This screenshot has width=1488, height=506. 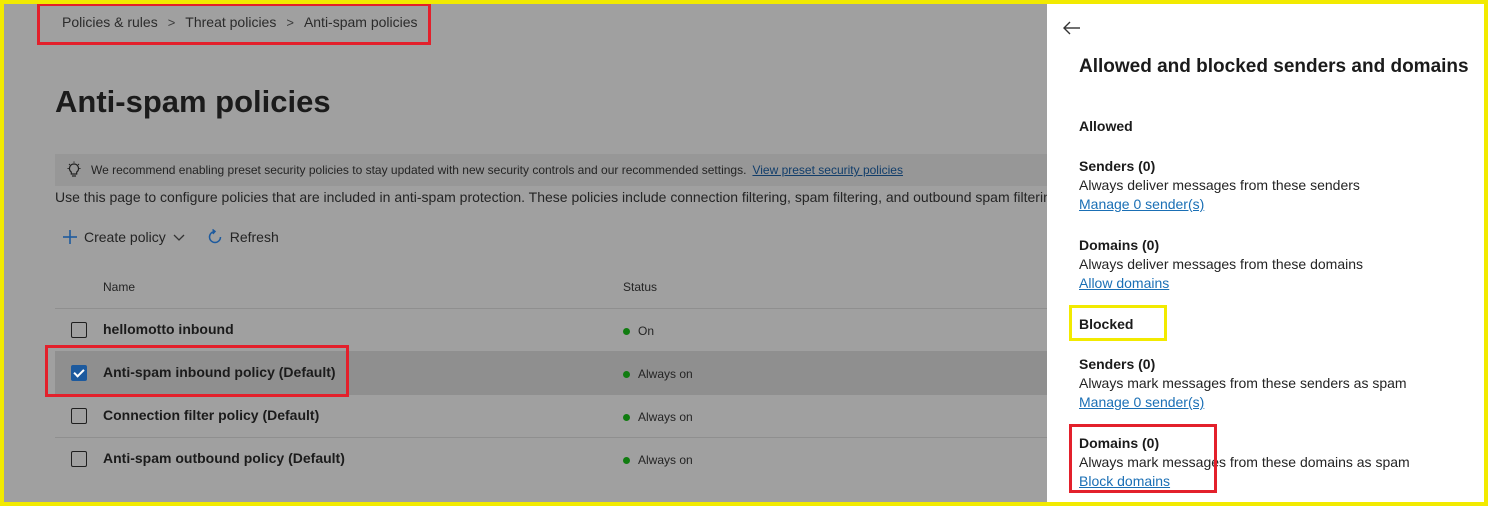 What do you see at coordinates (1119, 443) in the screenshot?
I see `blocked-domains-title: Domains (0)` at bounding box center [1119, 443].